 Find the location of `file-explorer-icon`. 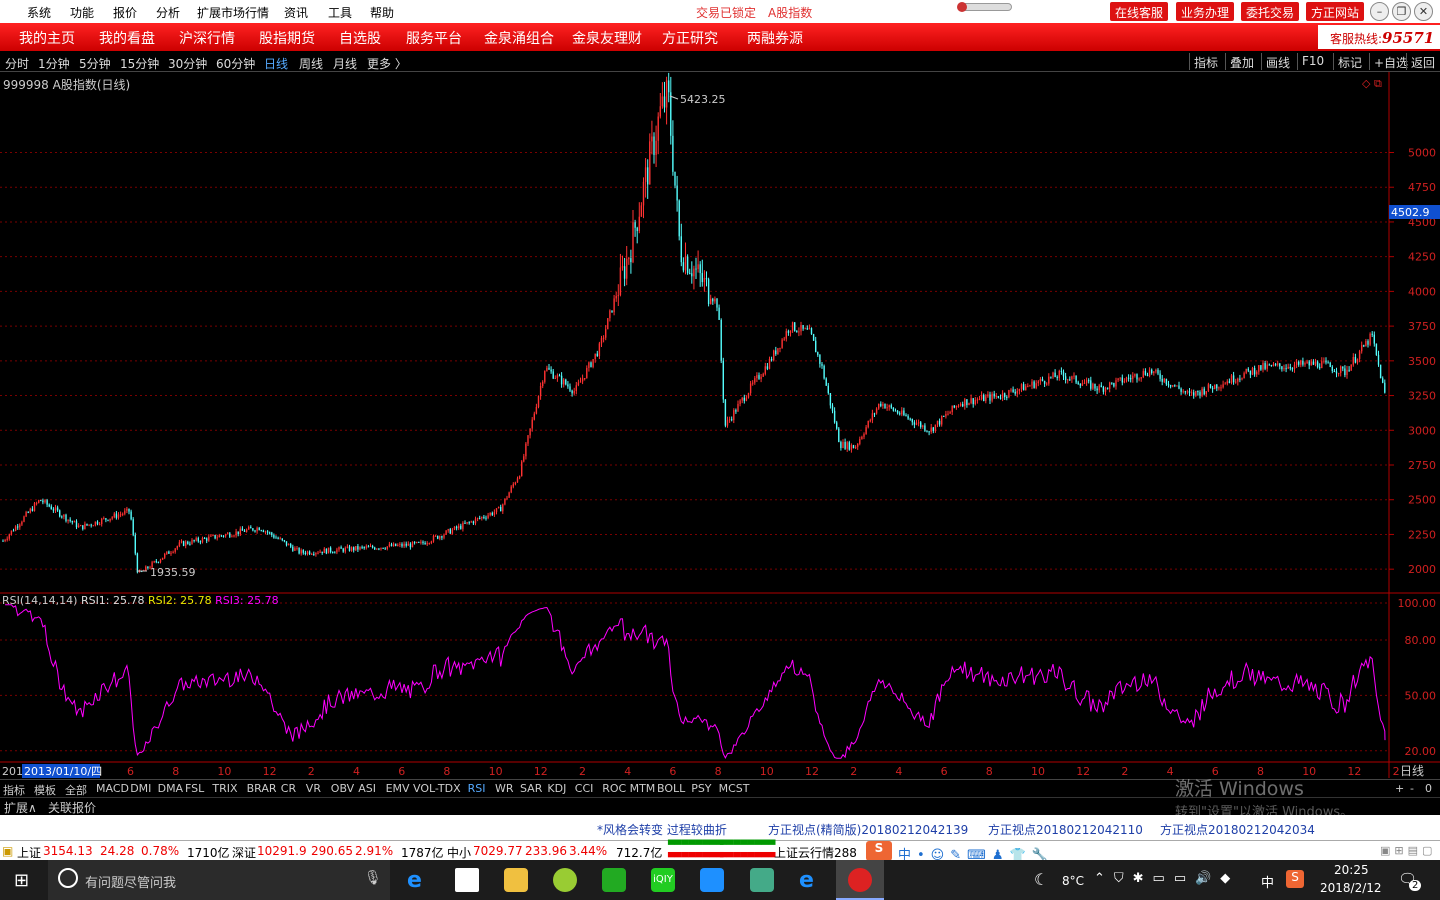

file-explorer-icon is located at coordinates (516, 880).